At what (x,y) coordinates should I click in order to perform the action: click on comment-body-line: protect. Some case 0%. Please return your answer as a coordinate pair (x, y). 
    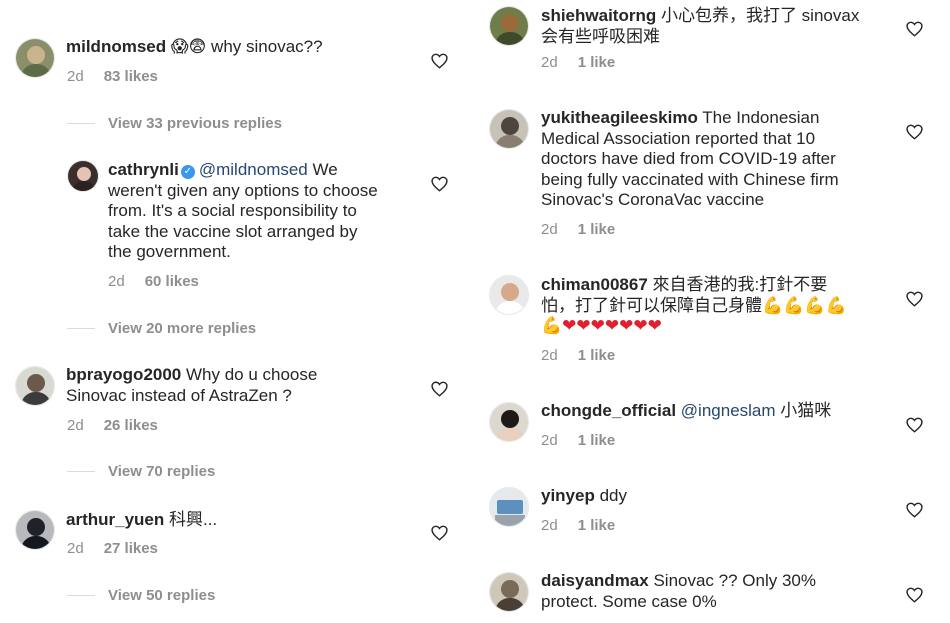
    Looking at the image, I should click on (629, 601).